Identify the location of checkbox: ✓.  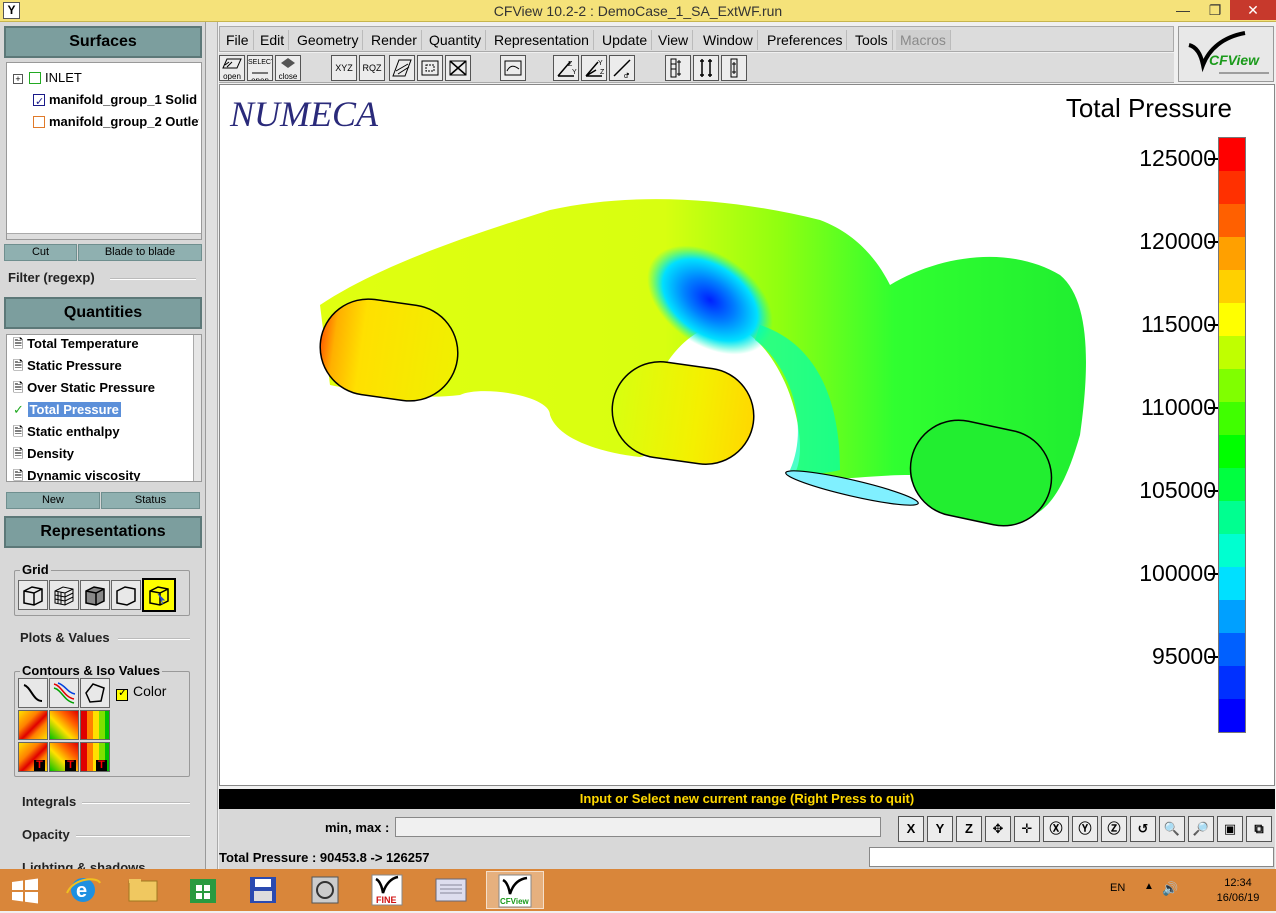
(39, 100).